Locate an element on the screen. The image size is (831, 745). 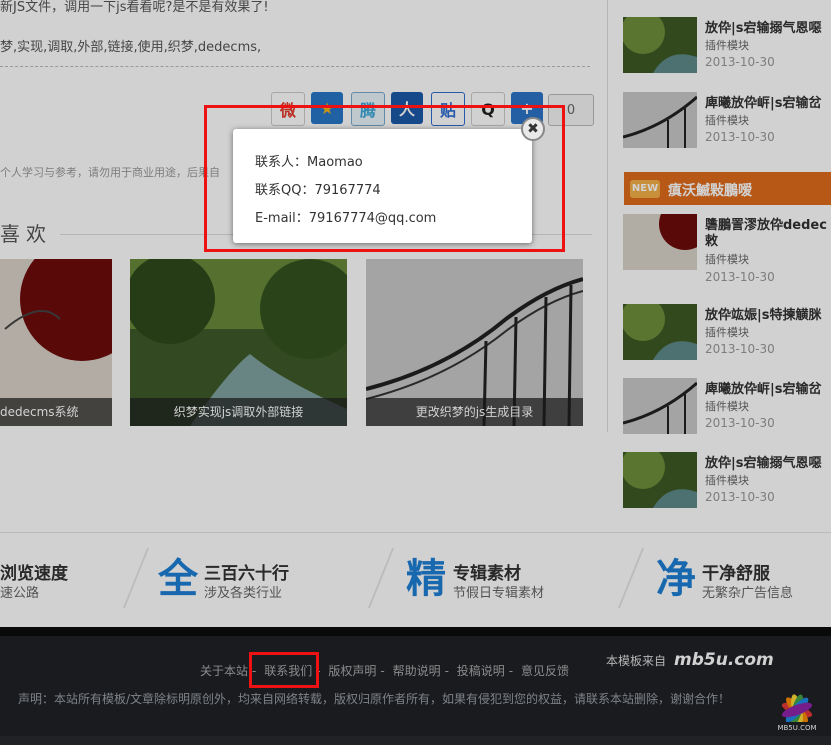
mb5u-brand: mb5u.com is located at coordinates (724, 660).